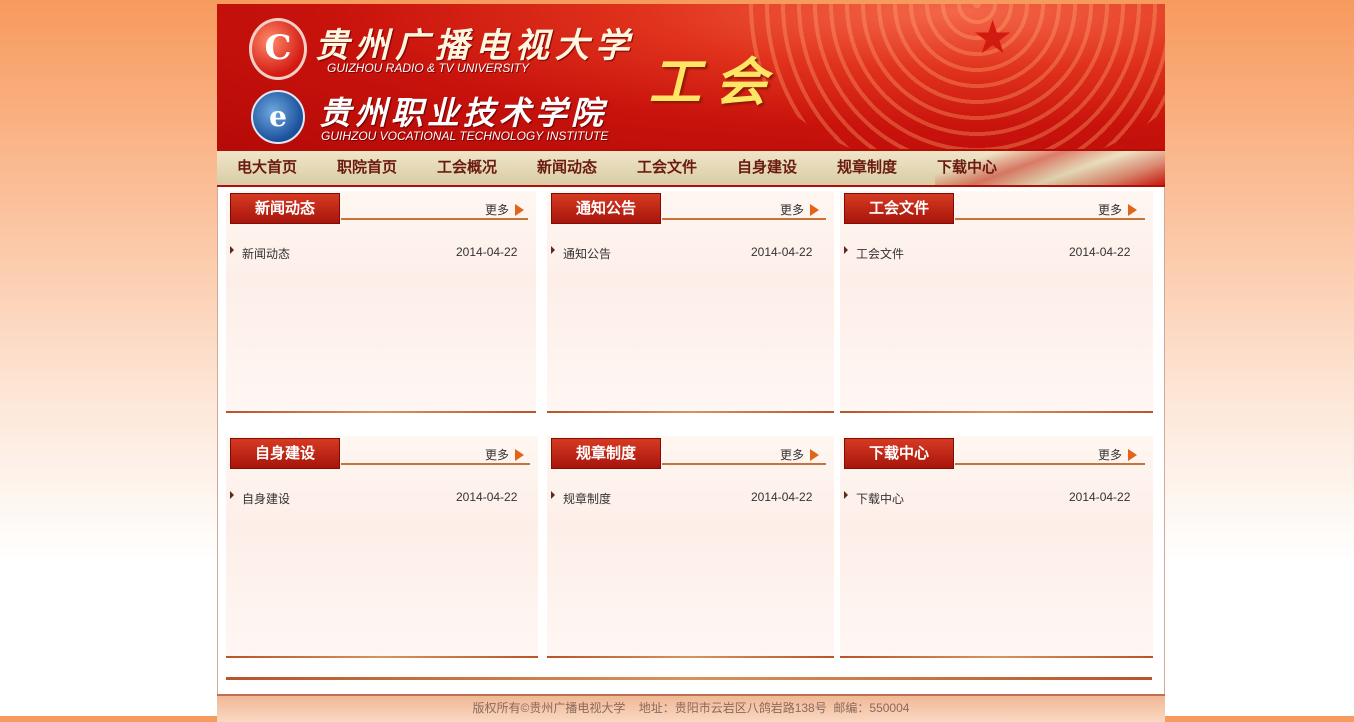 The image size is (1354, 722). Describe the element at coordinates (899, 453) in the screenshot. I see `panel-title: 下载中心` at that location.